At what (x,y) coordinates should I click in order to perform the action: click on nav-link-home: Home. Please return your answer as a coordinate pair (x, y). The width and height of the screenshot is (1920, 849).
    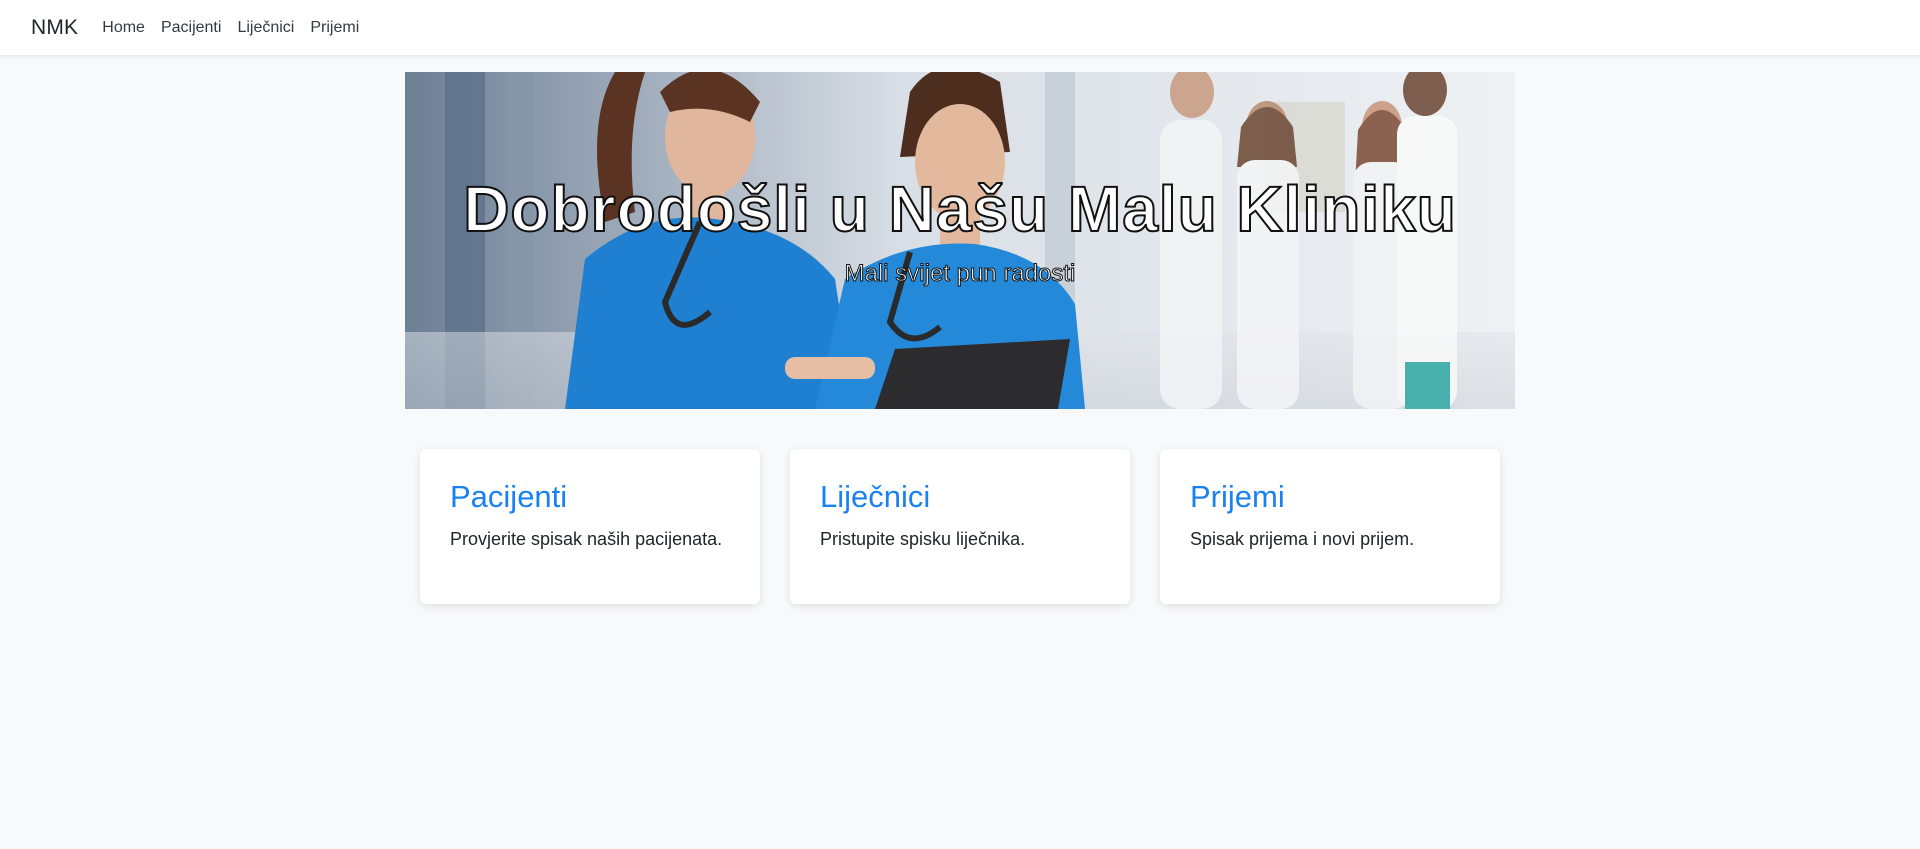
    Looking at the image, I should click on (123, 28).